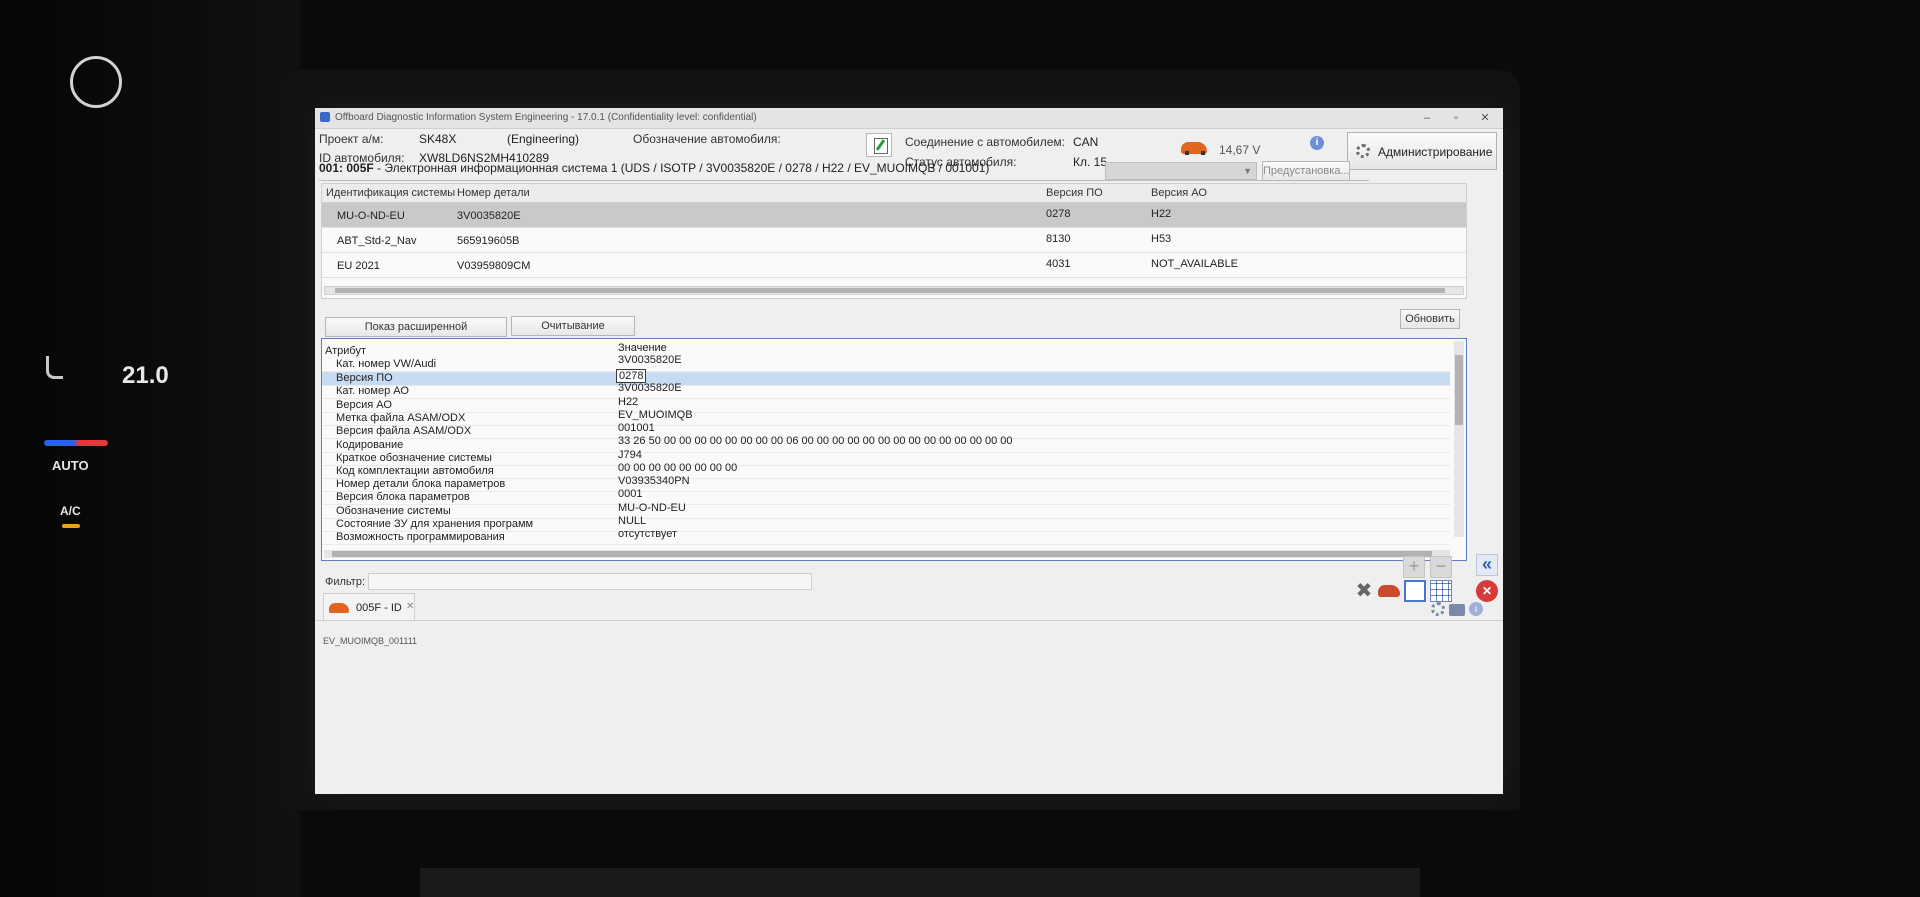 The height and width of the screenshot is (897, 1920). Describe the element at coordinates (1485, 118) in the screenshot. I see `close-button: ✕` at that location.